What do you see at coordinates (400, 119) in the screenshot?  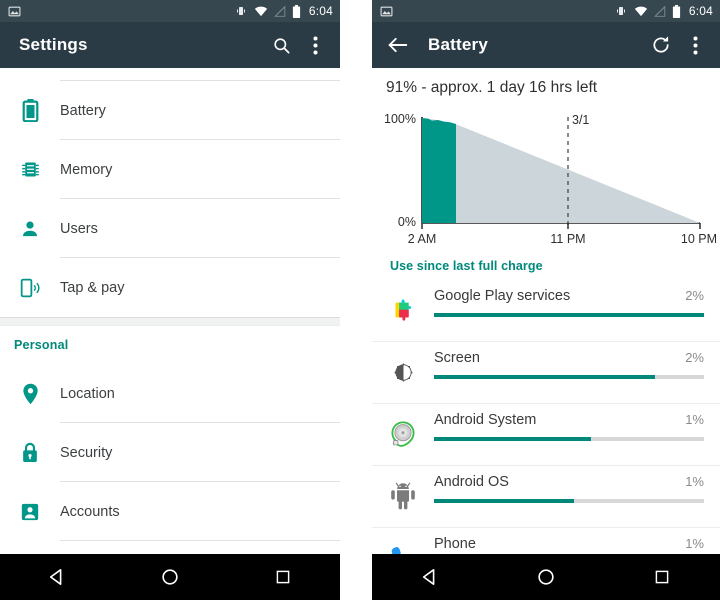 I see `chart-ytick-top: 100%` at bounding box center [400, 119].